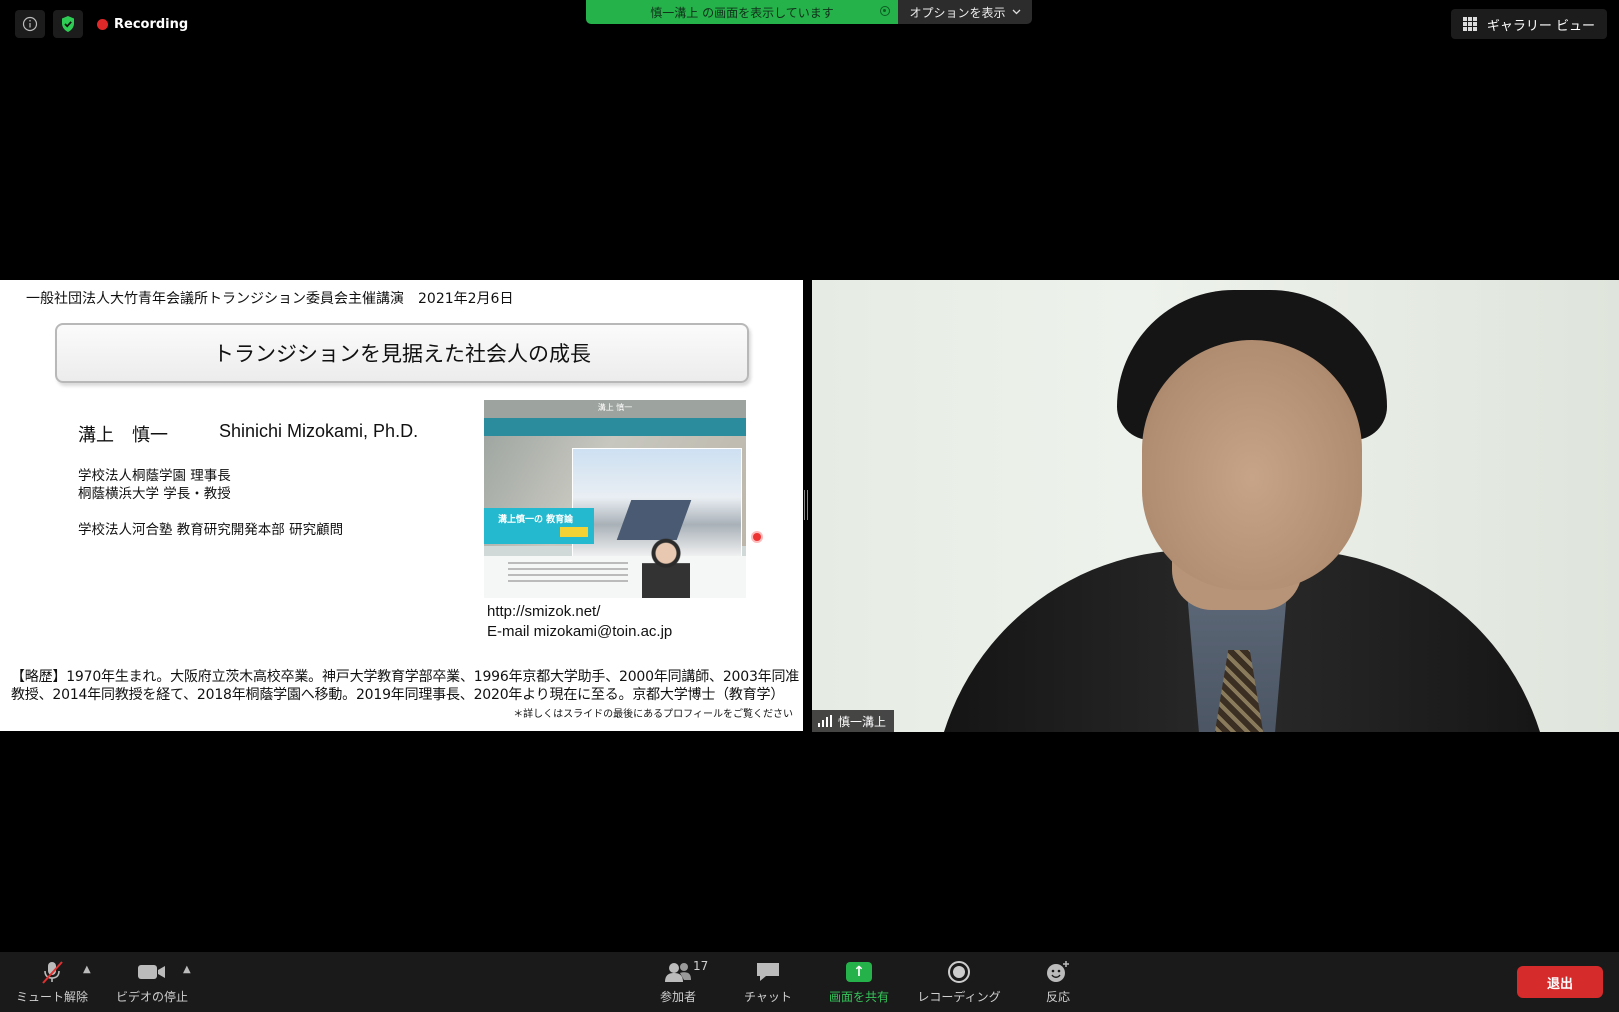 Image resolution: width=1619 pixels, height=1012 pixels. What do you see at coordinates (825, 721) in the screenshot?
I see `signal-strength-icon` at bounding box center [825, 721].